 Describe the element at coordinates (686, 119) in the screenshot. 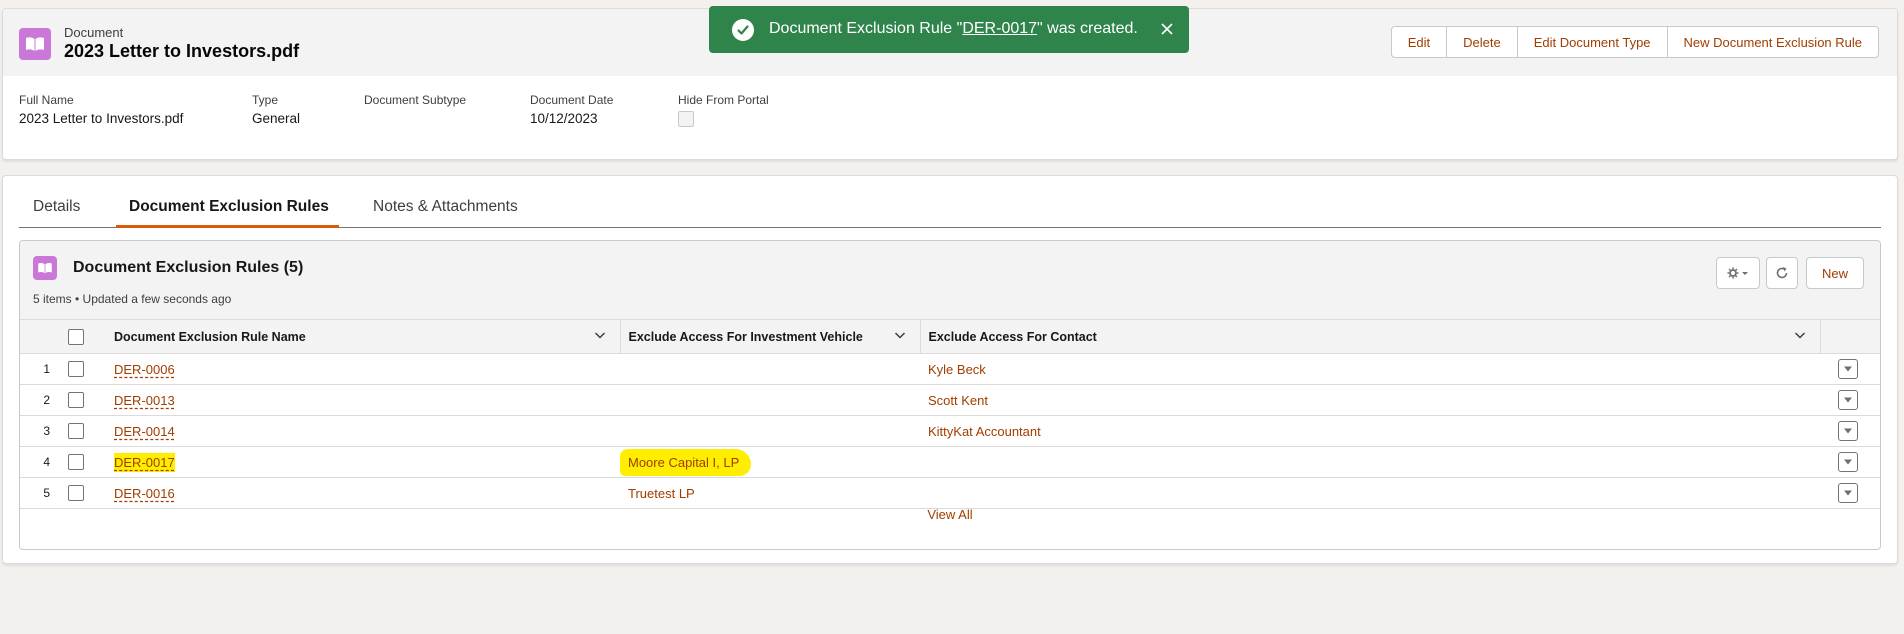

I see `hide-from-portal-checkbox` at that location.